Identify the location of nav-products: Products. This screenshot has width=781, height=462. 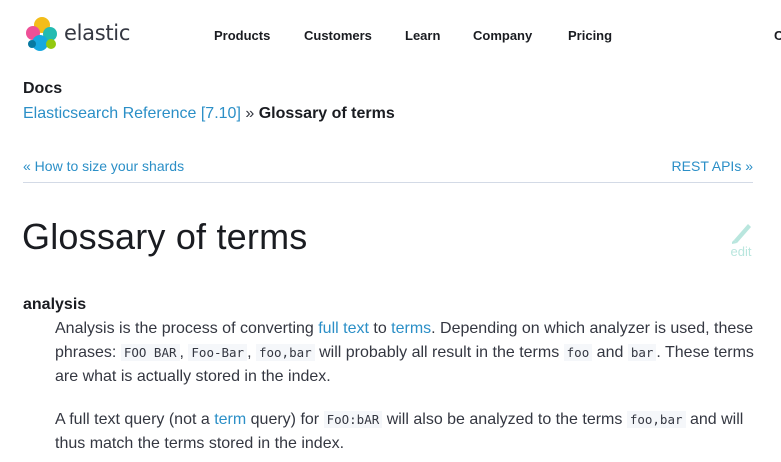
(242, 35).